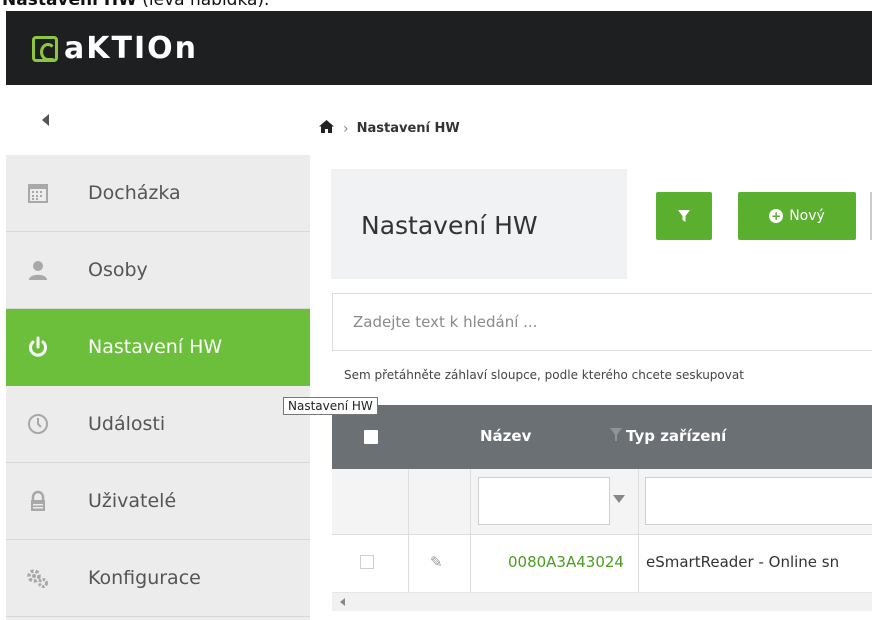 The height and width of the screenshot is (620, 872). I want to click on sidebar-item-dochazka: Docházka, so click(158, 193).